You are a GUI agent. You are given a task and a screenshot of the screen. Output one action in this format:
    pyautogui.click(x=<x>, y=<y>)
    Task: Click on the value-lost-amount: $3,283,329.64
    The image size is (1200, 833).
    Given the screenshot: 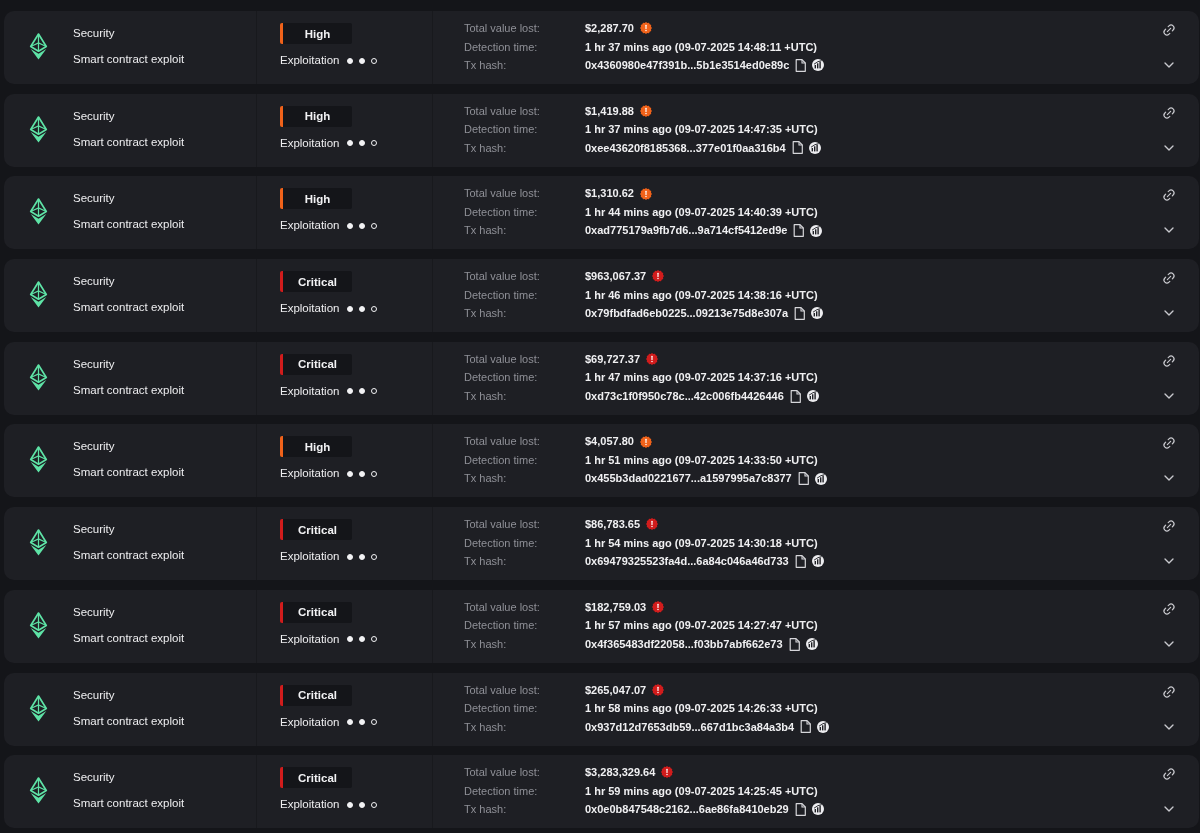 What is the action you would take?
    pyautogui.click(x=620, y=773)
    